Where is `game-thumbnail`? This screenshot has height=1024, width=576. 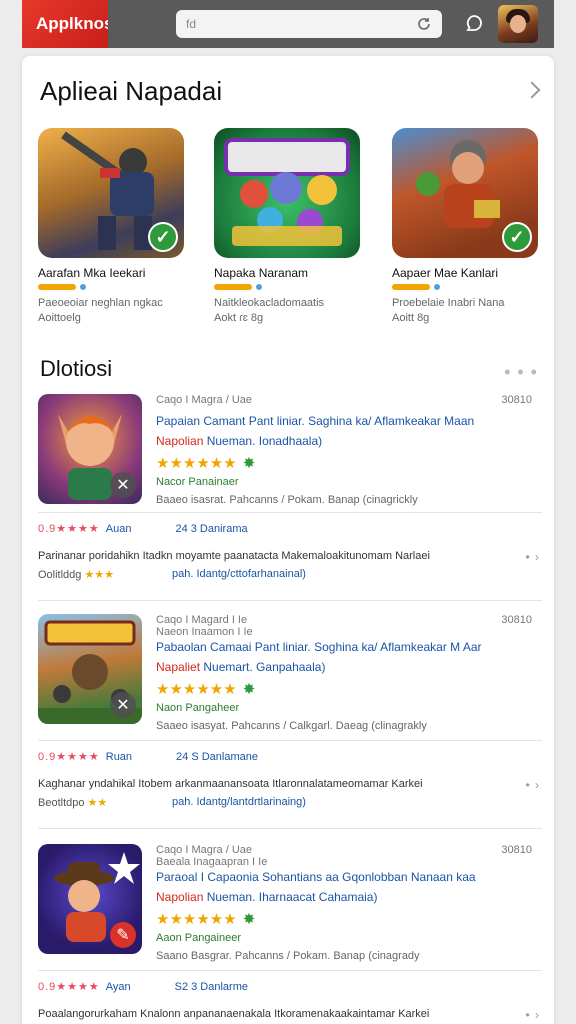 game-thumbnail is located at coordinates (287, 193).